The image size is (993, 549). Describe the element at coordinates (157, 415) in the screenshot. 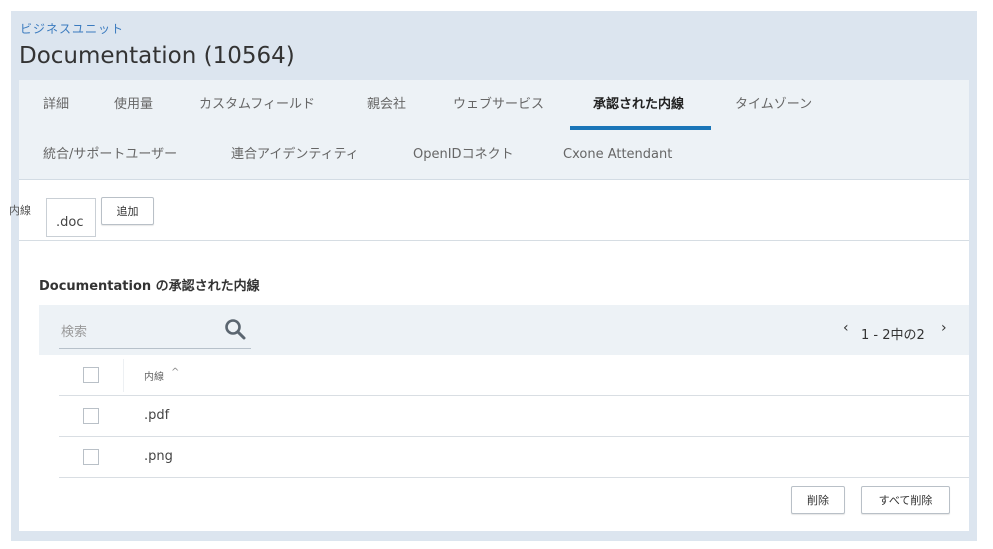

I see `extension-cell: .pdf` at that location.